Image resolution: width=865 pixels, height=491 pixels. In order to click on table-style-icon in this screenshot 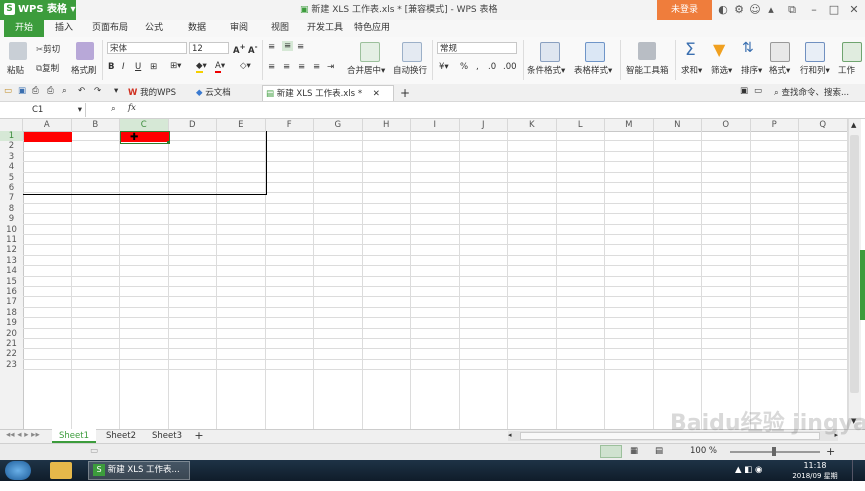, I will do `click(595, 52)`.